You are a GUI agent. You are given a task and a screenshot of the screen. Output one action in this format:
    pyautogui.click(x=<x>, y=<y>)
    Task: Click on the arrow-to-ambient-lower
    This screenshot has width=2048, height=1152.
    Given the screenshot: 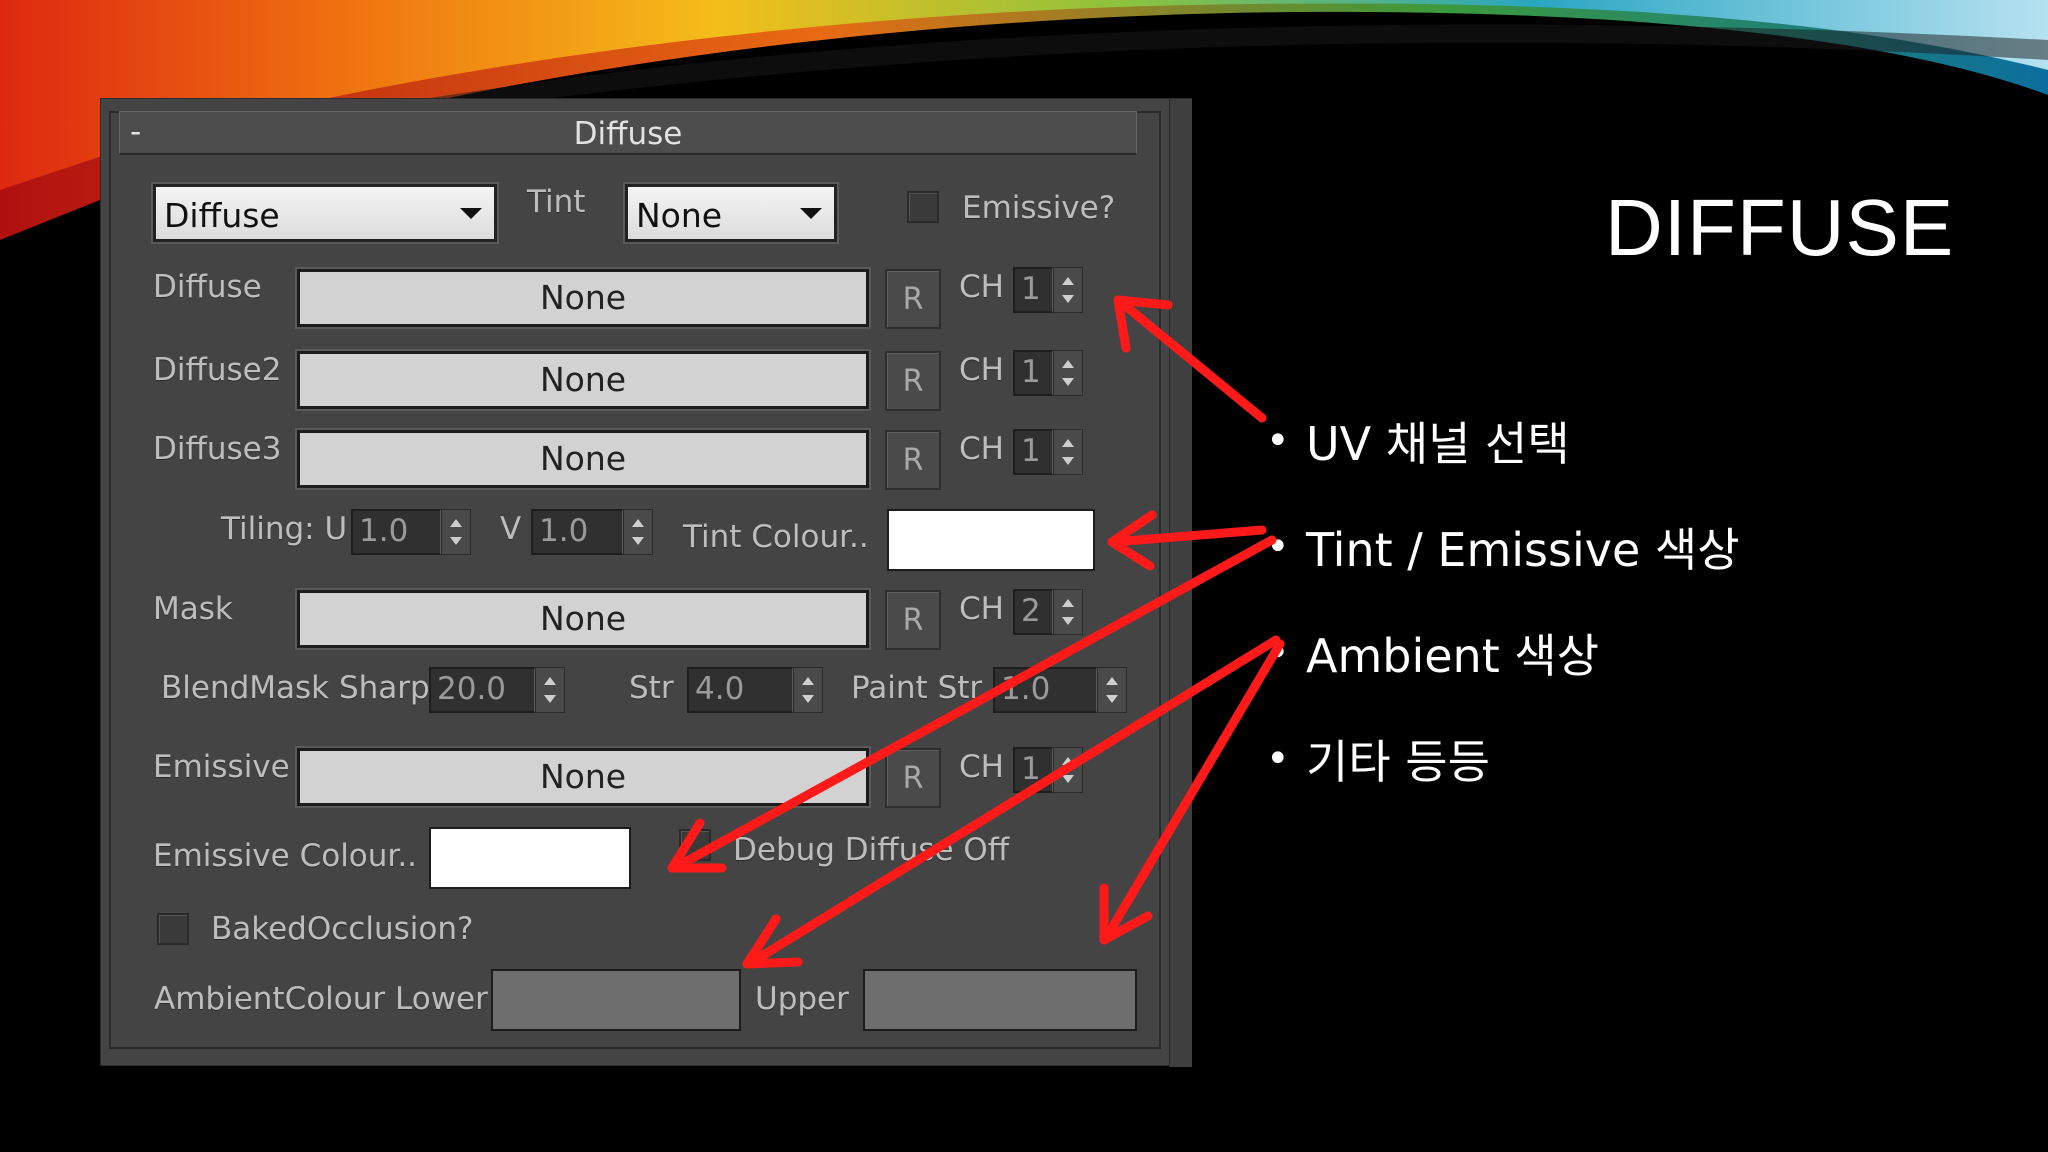 What is the action you would take?
    pyautogui.click(x=1014, y=801)
    